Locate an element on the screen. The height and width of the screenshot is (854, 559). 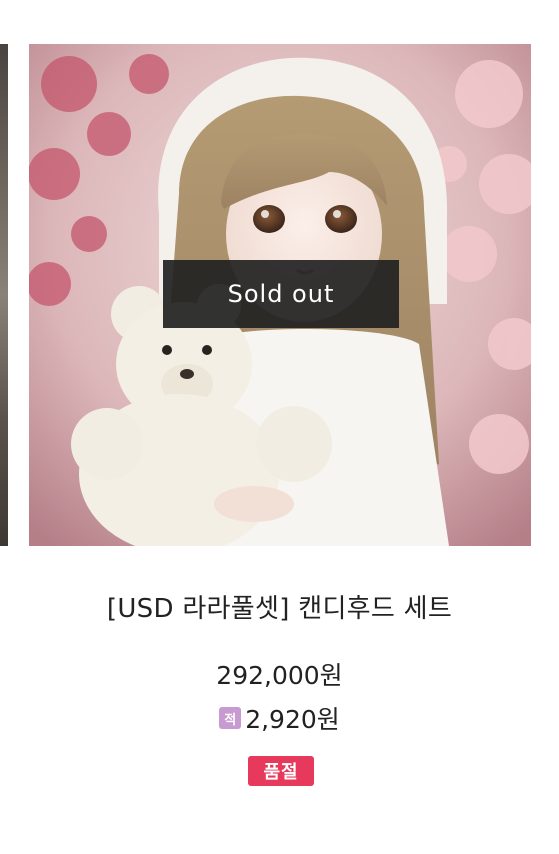
points-value: 2,920원 is located at coordinates (292, 719).